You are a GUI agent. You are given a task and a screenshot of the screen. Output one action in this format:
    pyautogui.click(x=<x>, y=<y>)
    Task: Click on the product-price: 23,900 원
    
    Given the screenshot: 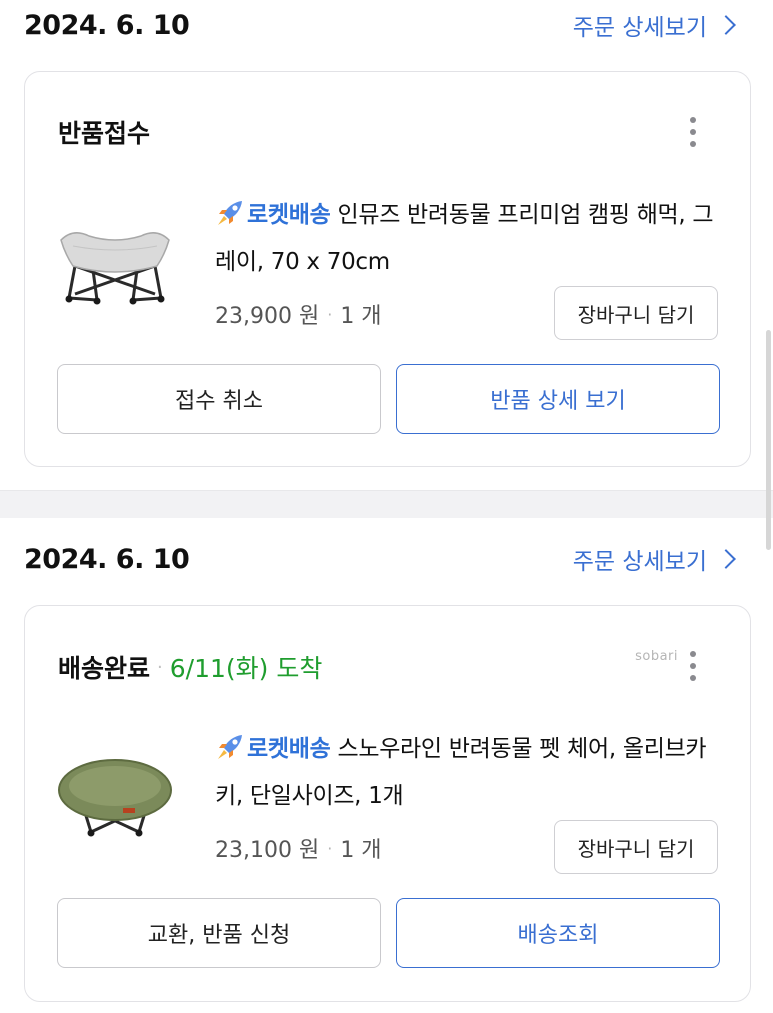 What is the action you would take?
    pyautogui.click(x=267, y=316)
    